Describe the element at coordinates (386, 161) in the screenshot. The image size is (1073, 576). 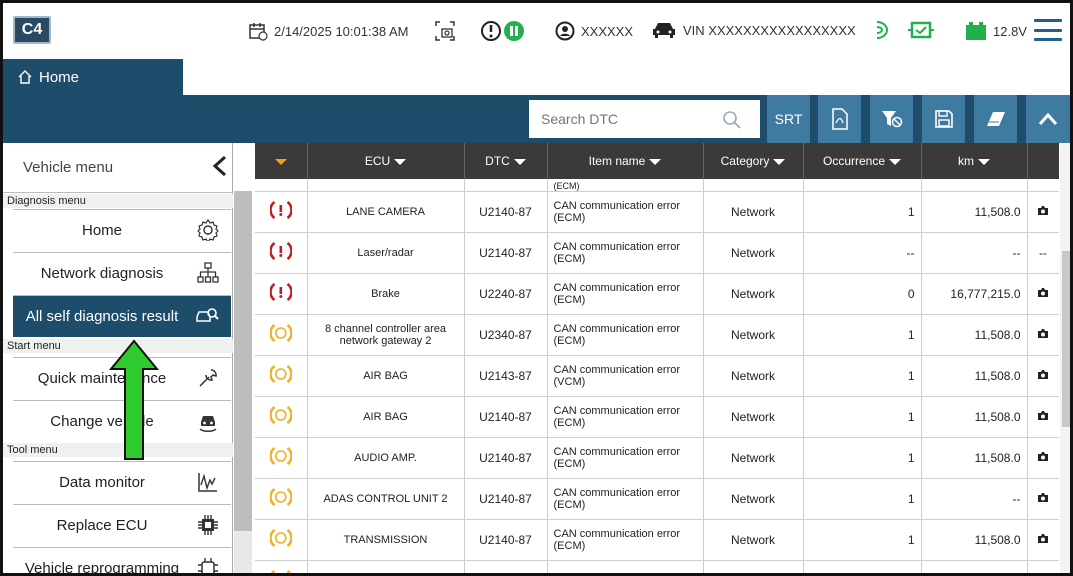
I see `ecu-column-header: ECU` at that location.